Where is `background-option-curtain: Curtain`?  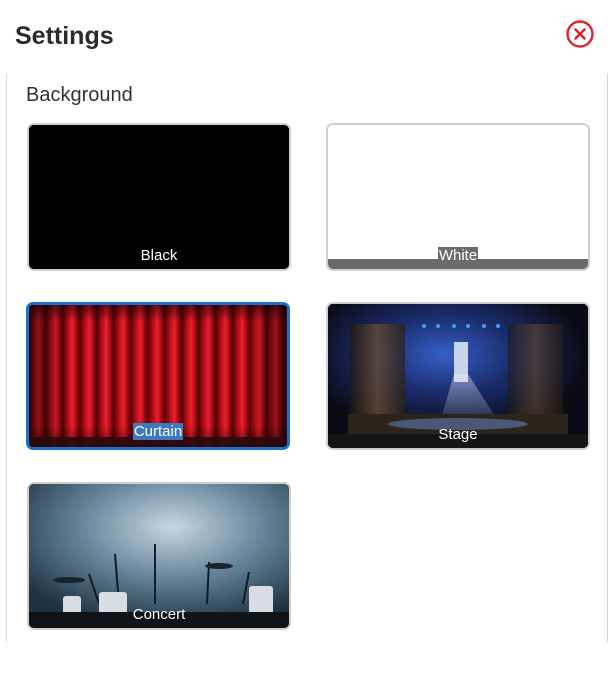 background-option-curtain: Curtain is located at coordinates (158, 376).